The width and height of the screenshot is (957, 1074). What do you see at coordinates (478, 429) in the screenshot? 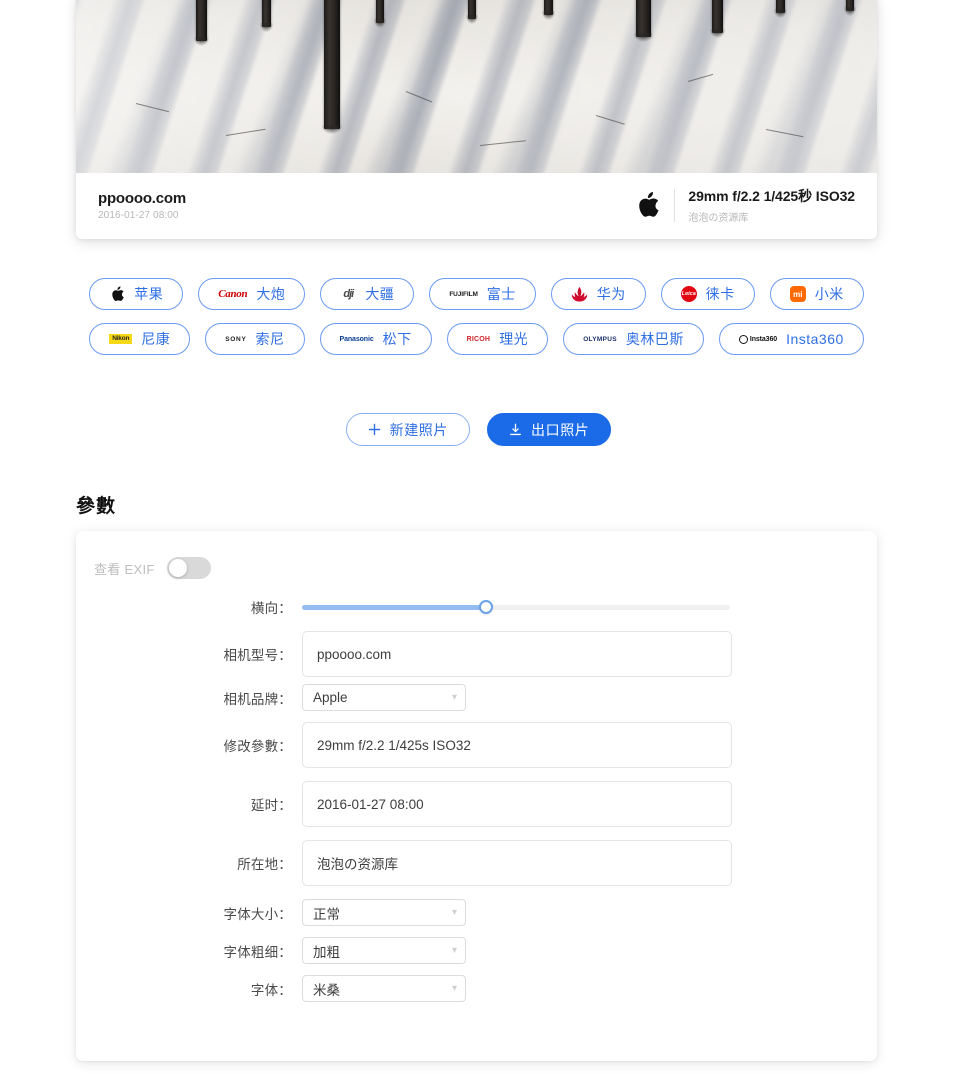
I see `action-button-row: 新建照片 出口照片` at bounding box center [478, 429].